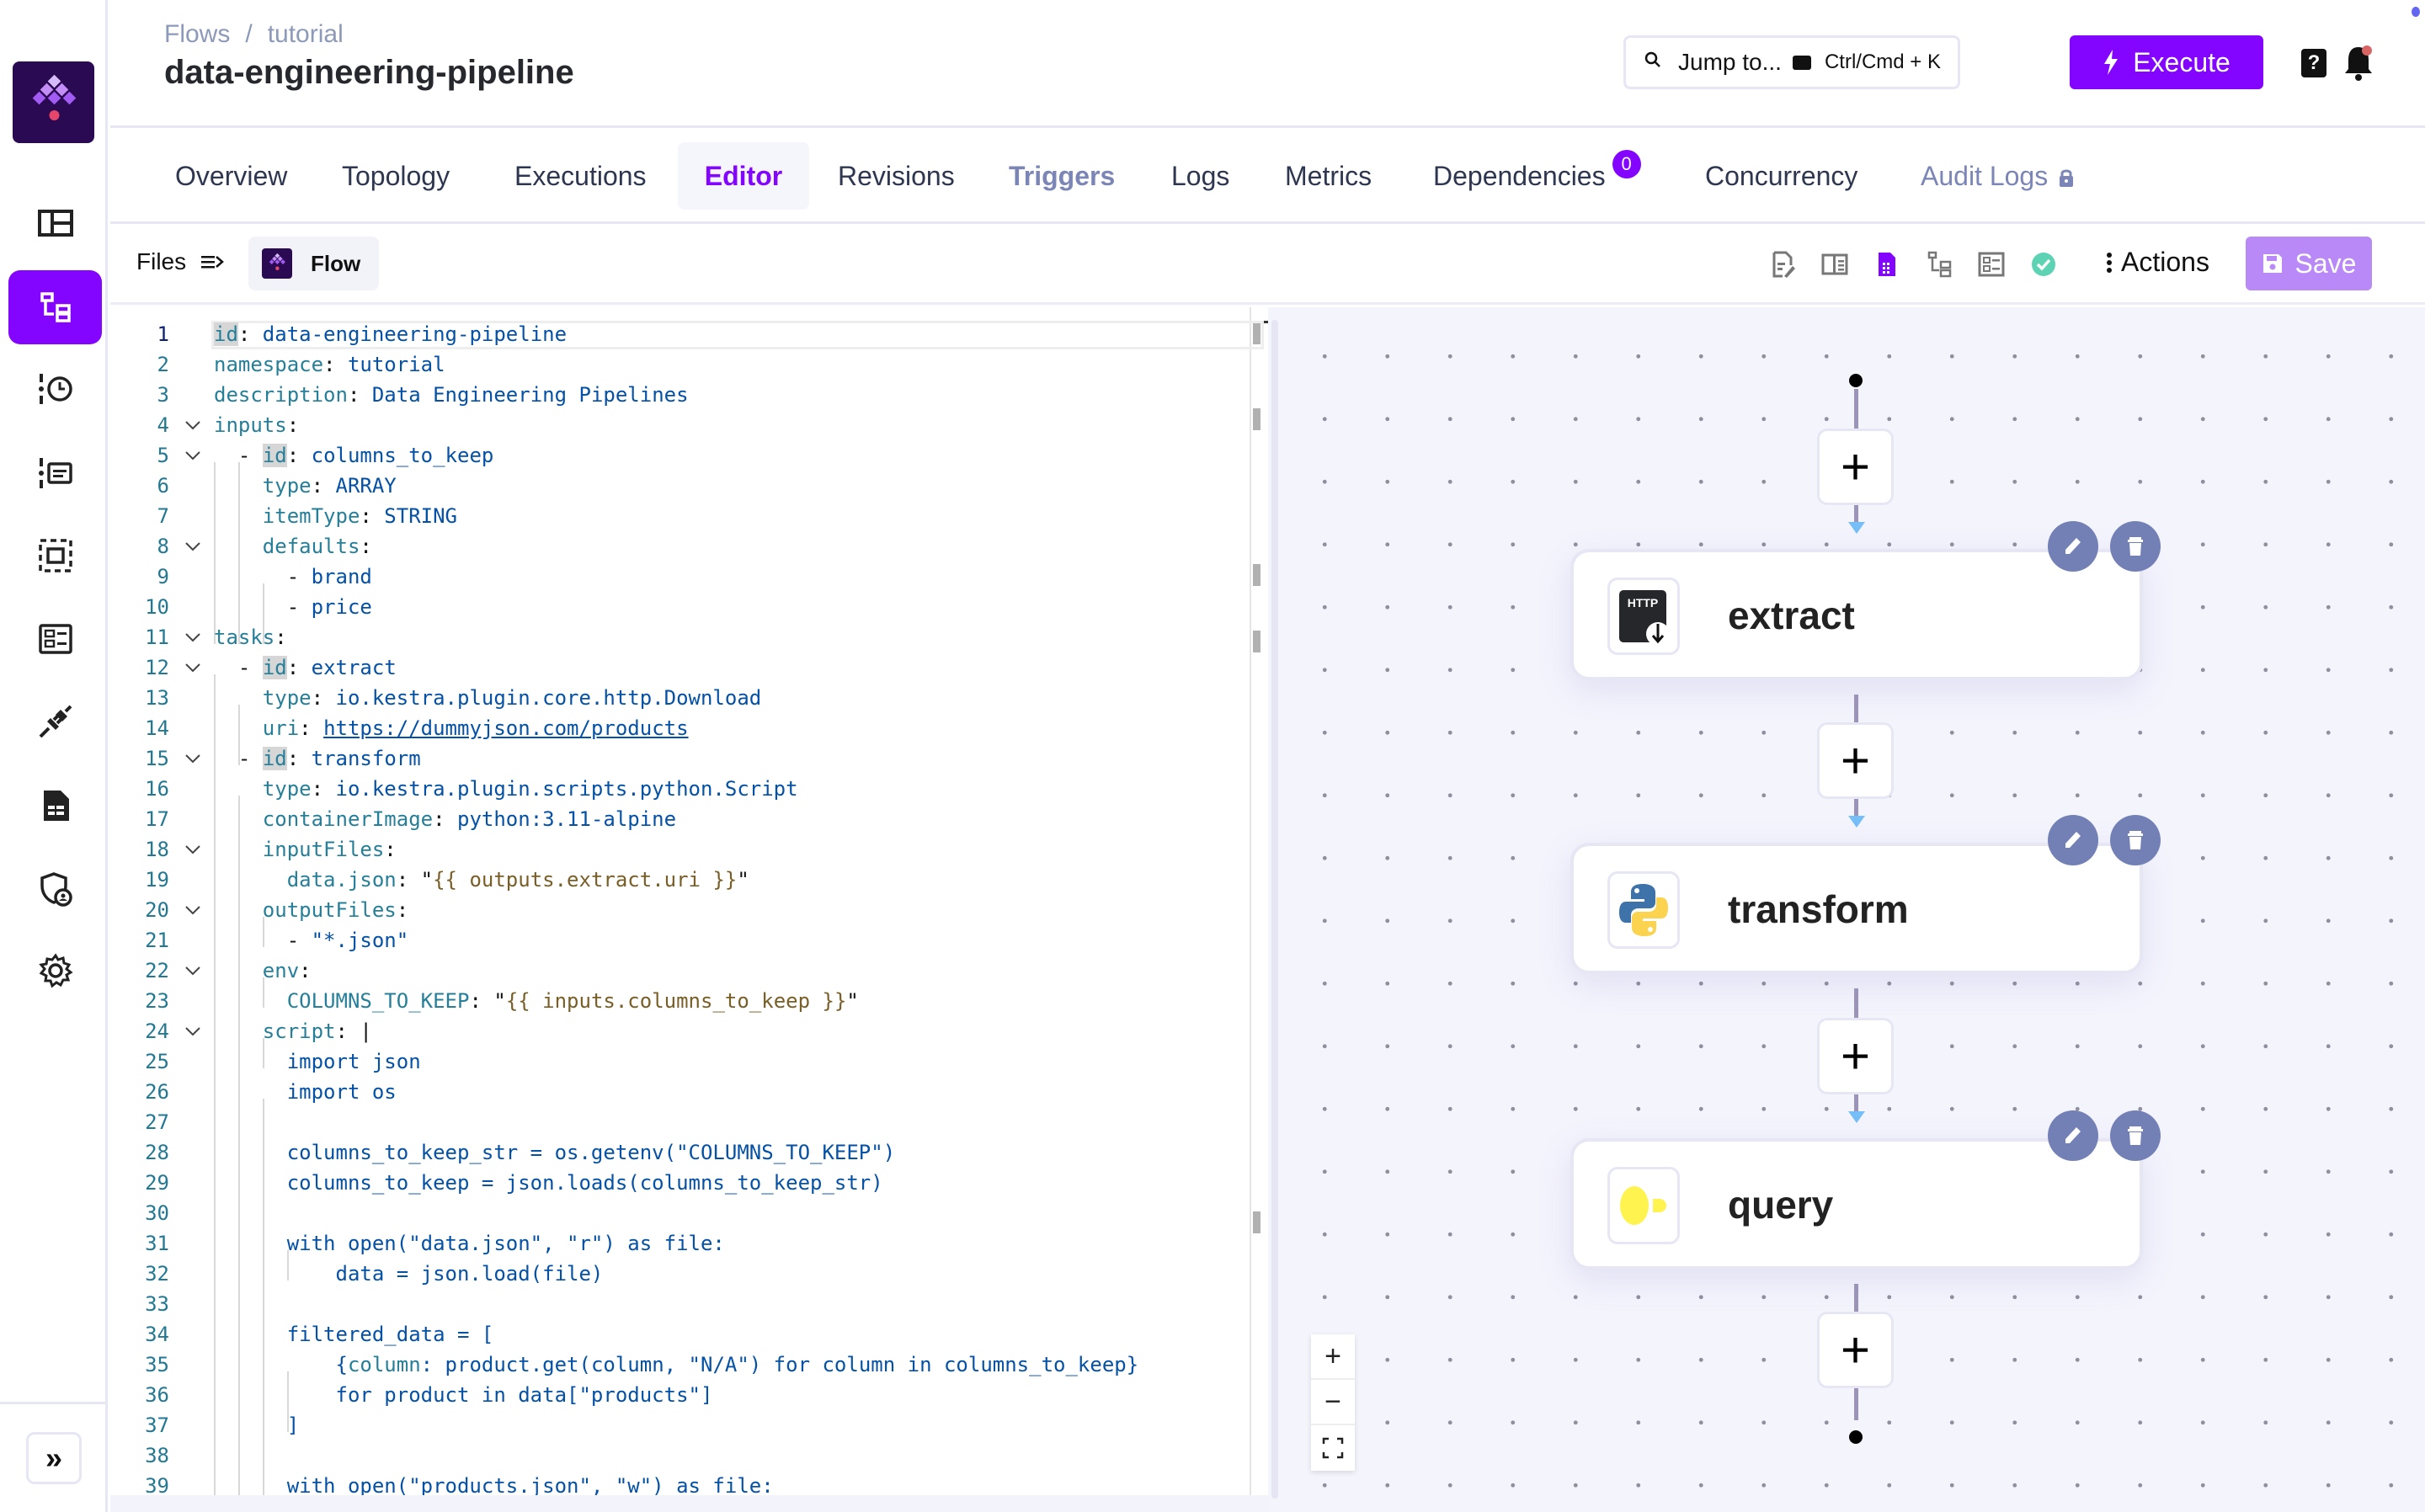  I want to click on blueprints-icon, so click(56, 806).